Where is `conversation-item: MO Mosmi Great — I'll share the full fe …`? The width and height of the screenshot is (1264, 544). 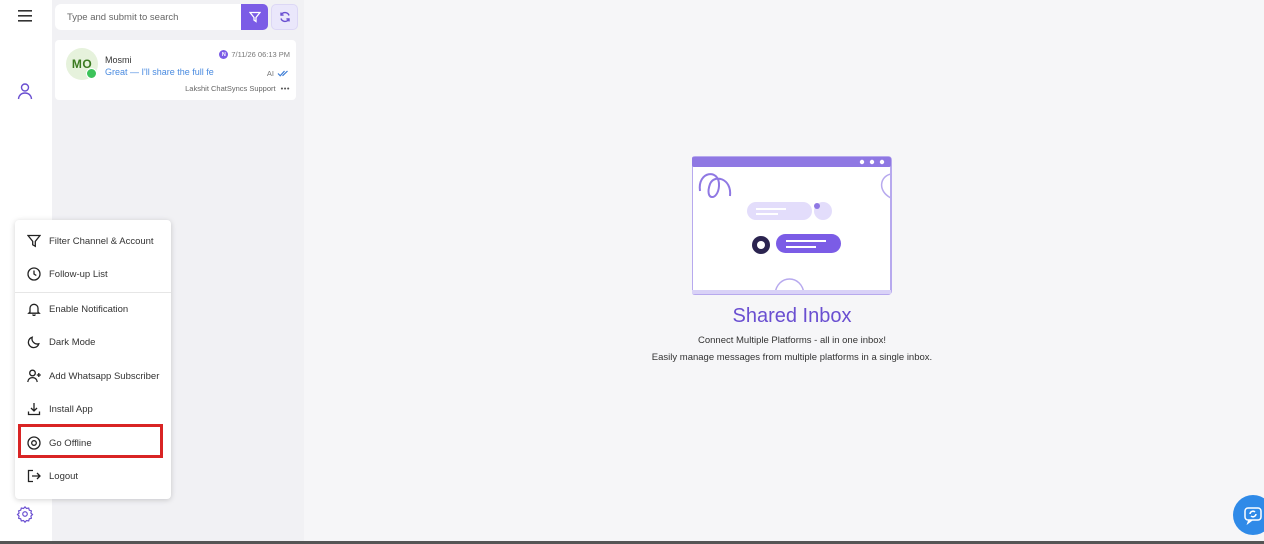 conversation-item: MO Mosmi Great — I'll share the full fe … is located at coordinates (175, 70).